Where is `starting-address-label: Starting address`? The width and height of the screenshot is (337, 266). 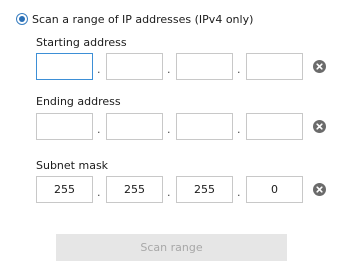 starting-address-label: Starting address is located at coordinates (81, 42).